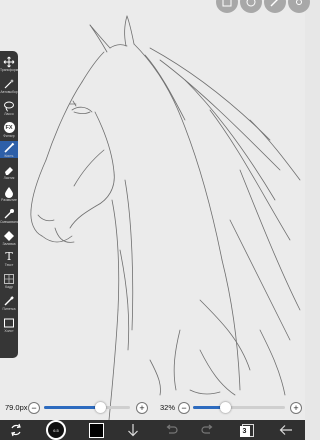  Describe the element at coordinates (133, 430) in the screenshot. I see `download-arrow-icon` at that location.